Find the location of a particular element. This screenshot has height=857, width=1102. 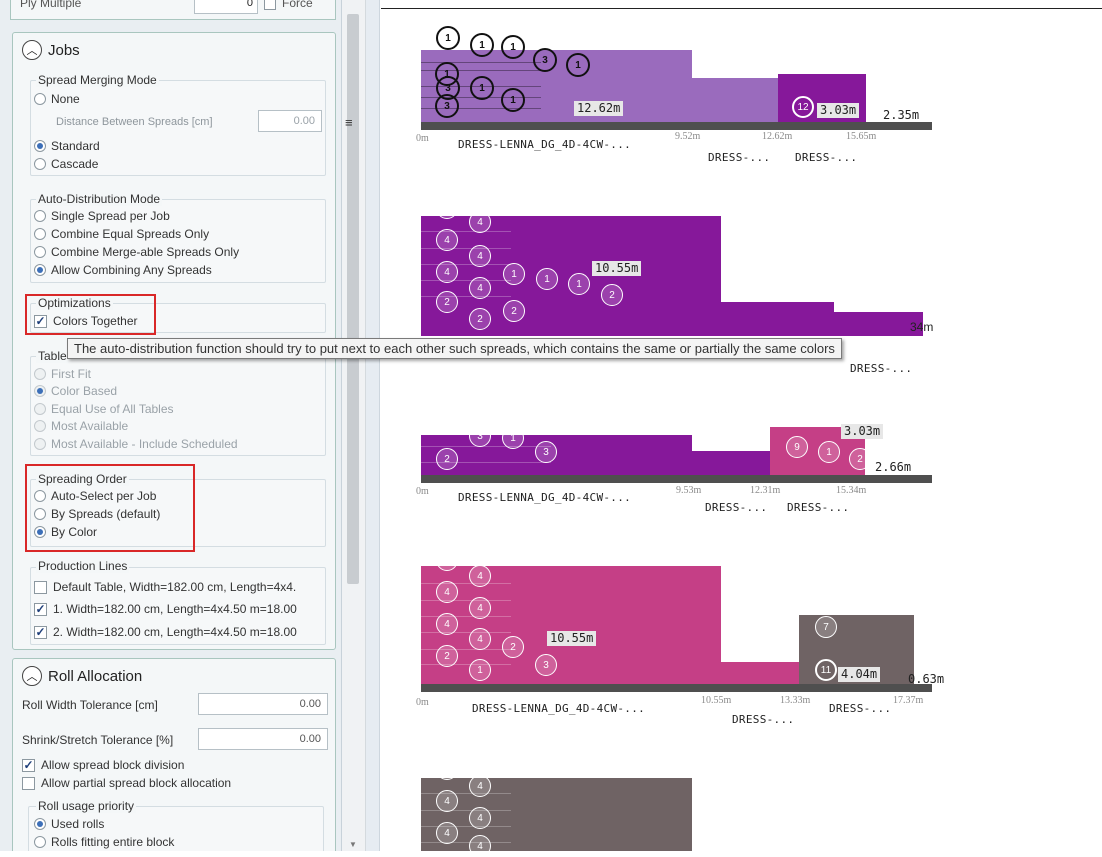

value-label: 3.03m is located at coordinates (862, 431).